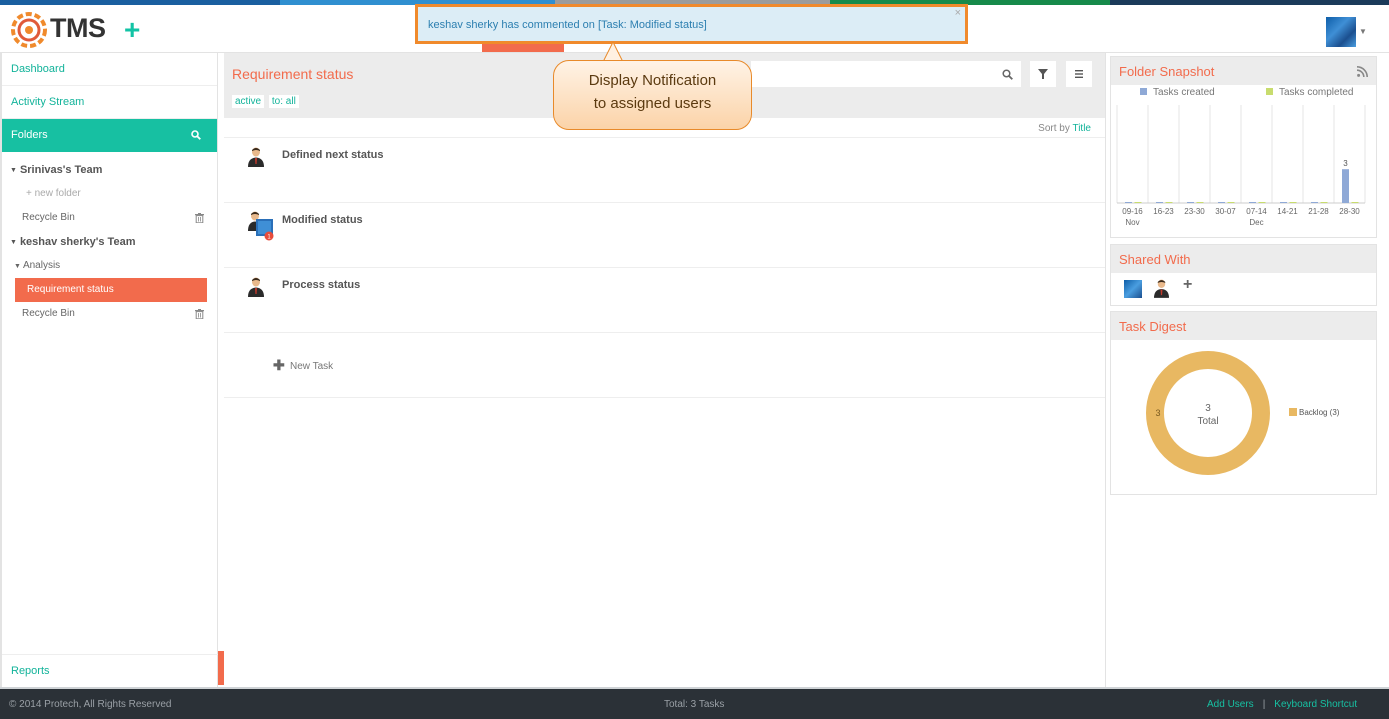 This screenshot has height=719, width=1389. What do you see at coordinates (110, 670) in the screenshot?
I see `sidebar-item-reports: Reports` at bounding box center [110, 670].